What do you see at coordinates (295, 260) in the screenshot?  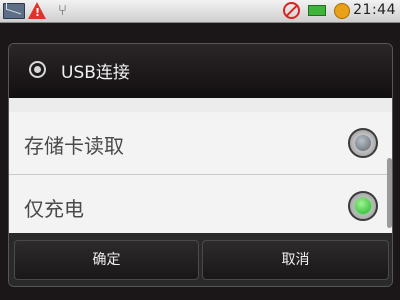 I see `cancel-button: 取消` at bounding box center [295, 260].